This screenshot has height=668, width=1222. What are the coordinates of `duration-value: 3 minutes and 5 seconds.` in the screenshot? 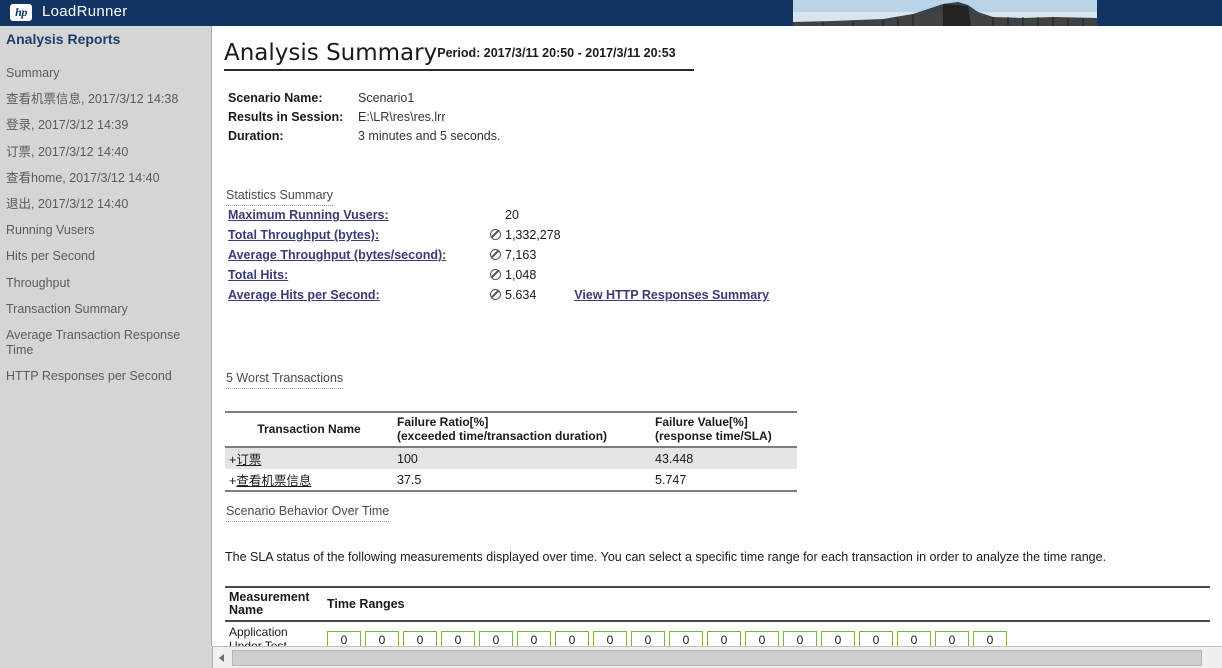 It's located at (429, 136).